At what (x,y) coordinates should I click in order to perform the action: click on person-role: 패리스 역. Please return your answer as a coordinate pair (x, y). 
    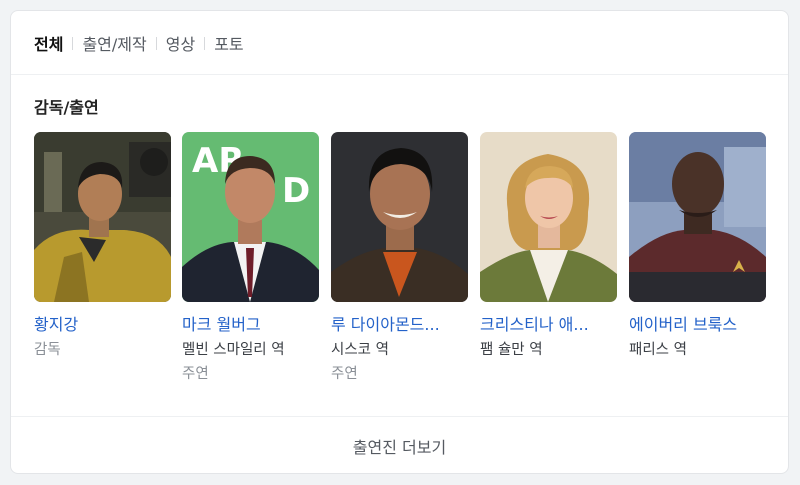
    Looking at the image, I should click on (658, 350).